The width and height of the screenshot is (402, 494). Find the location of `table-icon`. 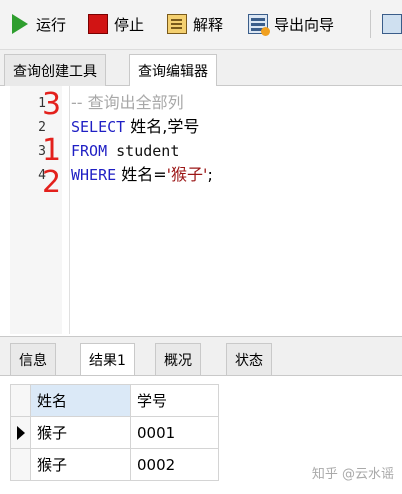

table-icon is located at coordinates (392, 24).